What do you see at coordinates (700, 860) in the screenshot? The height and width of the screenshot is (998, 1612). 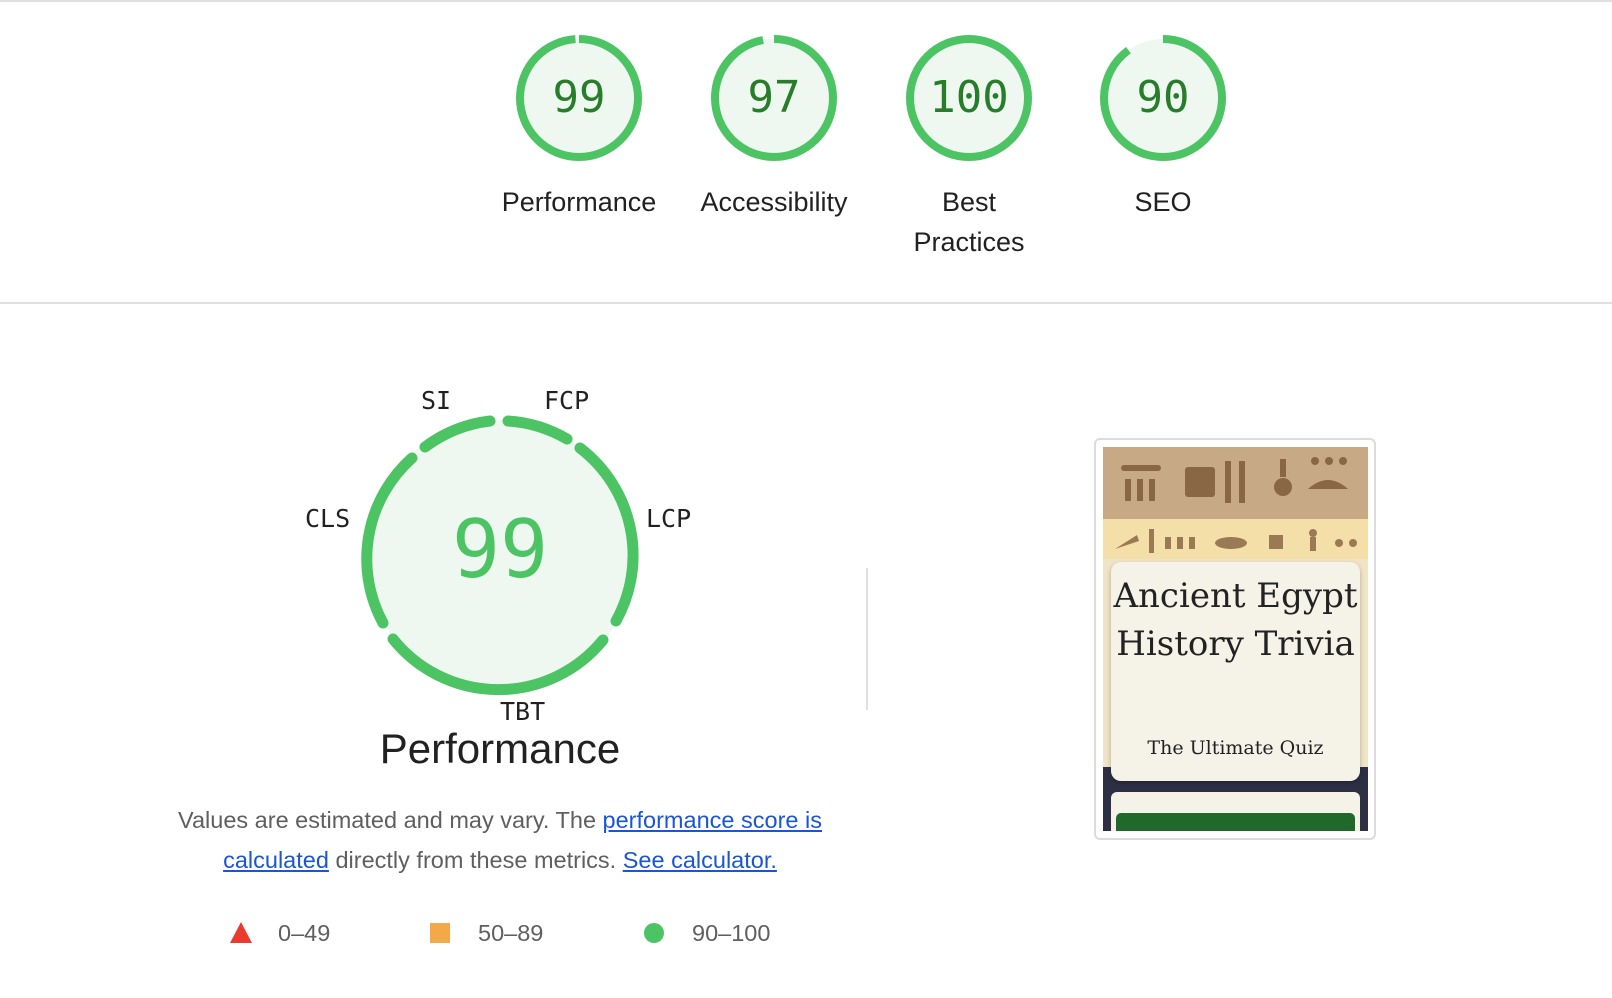 I see `see-calculator-link: See calculator.` at bounding box center [700, 860].